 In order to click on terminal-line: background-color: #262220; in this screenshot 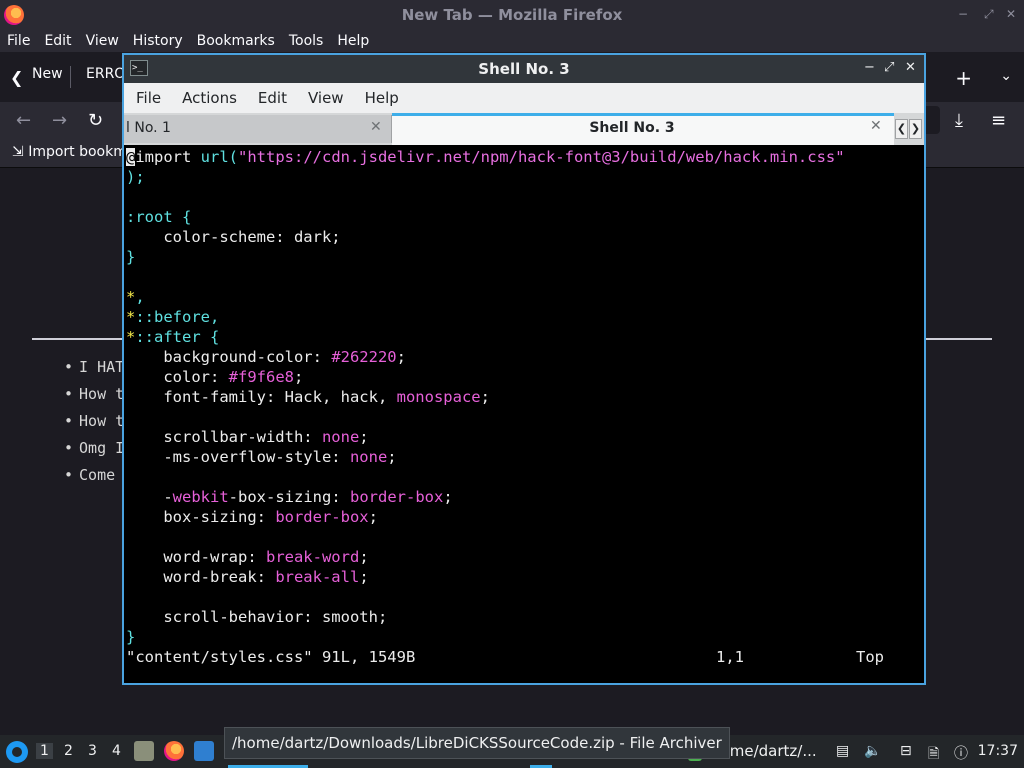, I will do `click(266, 357)`.